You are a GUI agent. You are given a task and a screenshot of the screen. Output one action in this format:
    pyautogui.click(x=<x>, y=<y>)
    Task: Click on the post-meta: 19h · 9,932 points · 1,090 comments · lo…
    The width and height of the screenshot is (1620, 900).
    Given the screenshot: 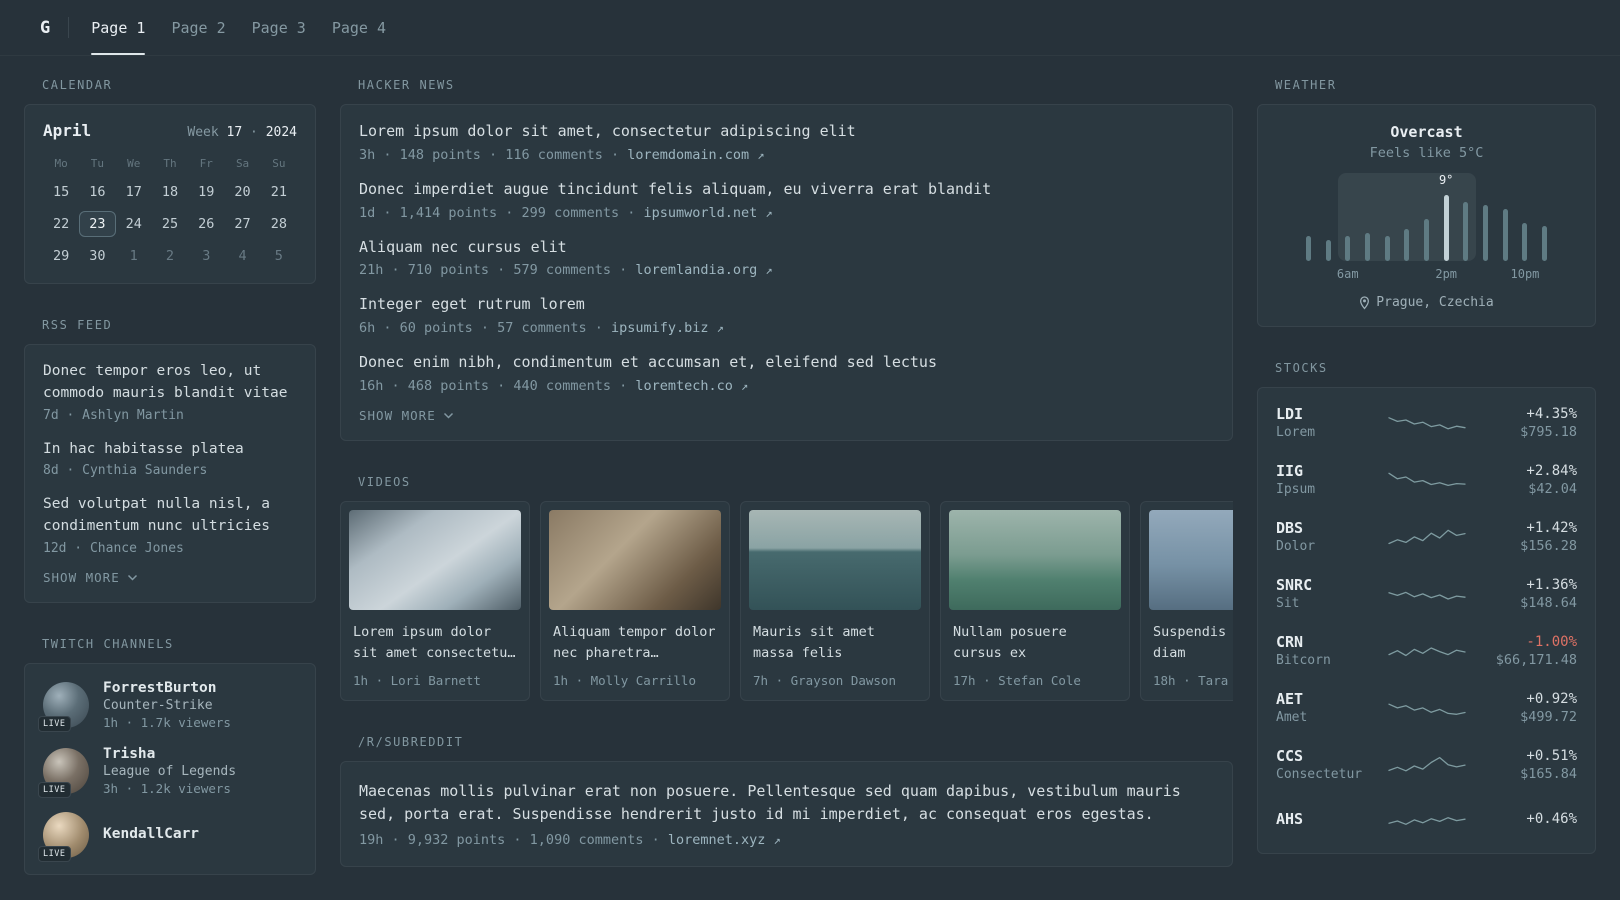 What is the action you would take?
    pyautogui.click(x=570, y=840)
    